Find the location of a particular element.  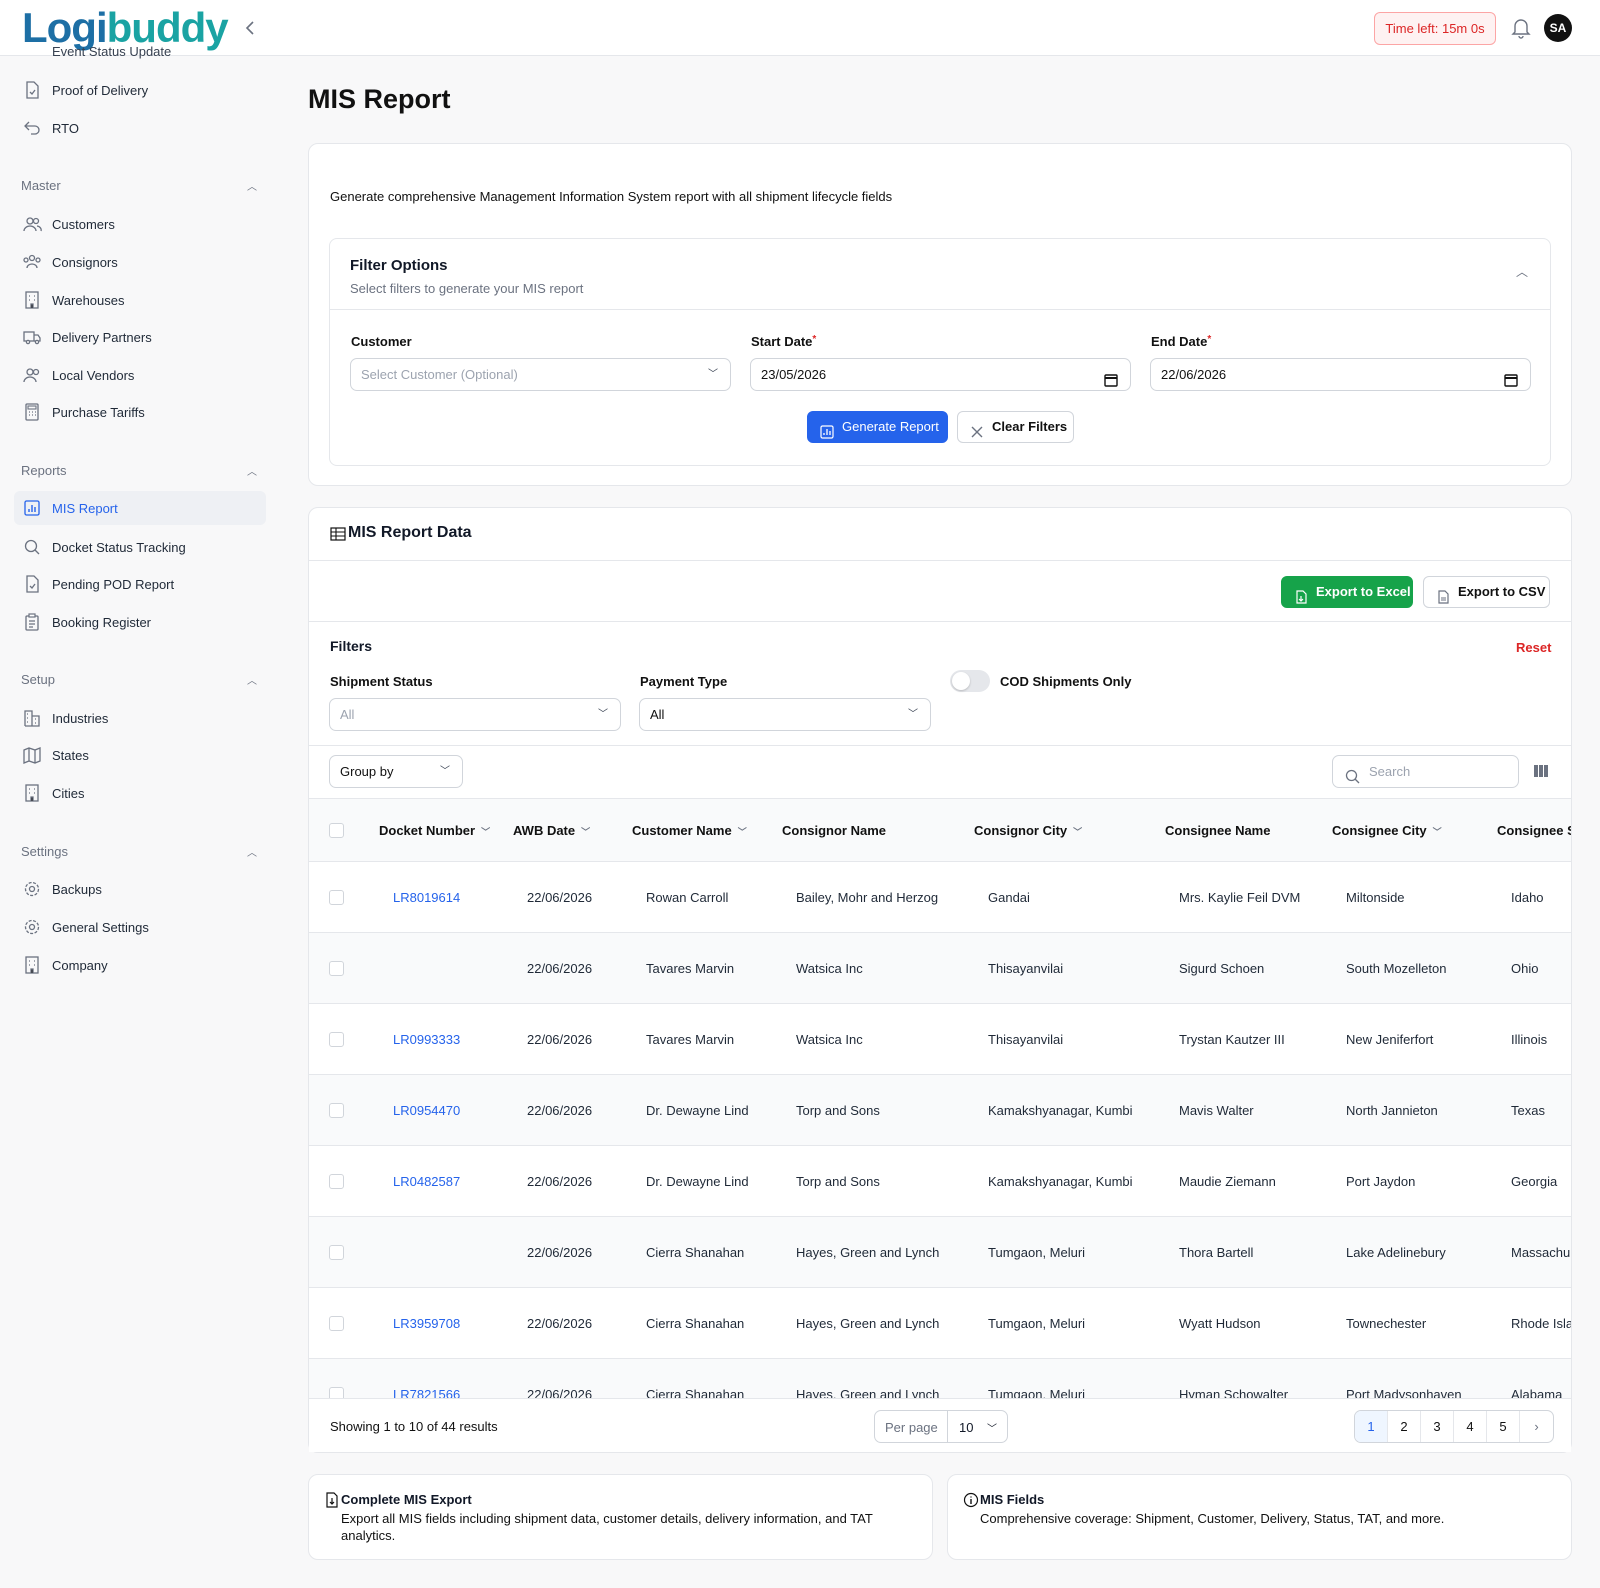

table-cell: Georgia is located at coordinates (1534, 1181).